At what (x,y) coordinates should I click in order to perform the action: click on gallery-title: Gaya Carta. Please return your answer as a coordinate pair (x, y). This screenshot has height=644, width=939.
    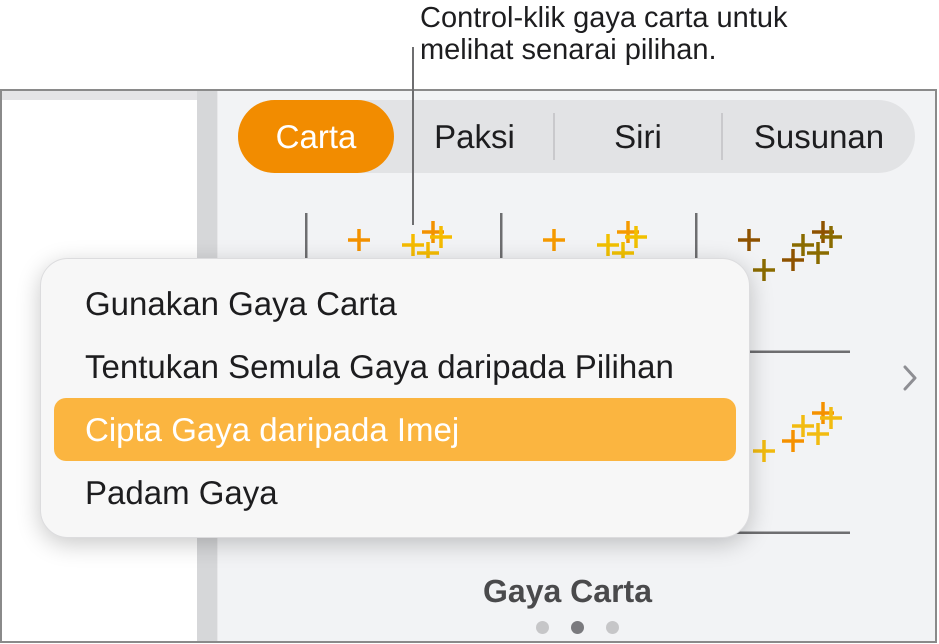
    Looking at the image, I should click on (567, 591).